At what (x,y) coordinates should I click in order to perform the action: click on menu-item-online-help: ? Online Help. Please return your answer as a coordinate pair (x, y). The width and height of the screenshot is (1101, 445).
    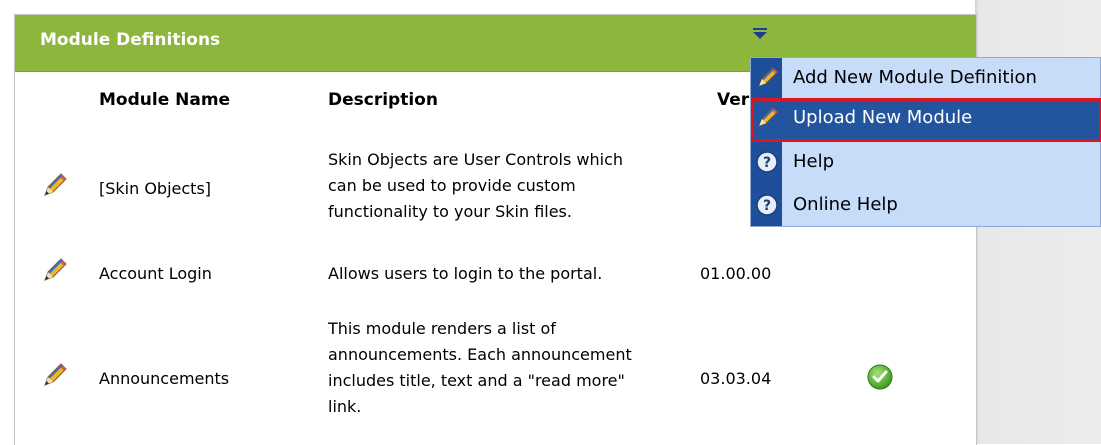
    Looking at the image, I should click on (926, 207).